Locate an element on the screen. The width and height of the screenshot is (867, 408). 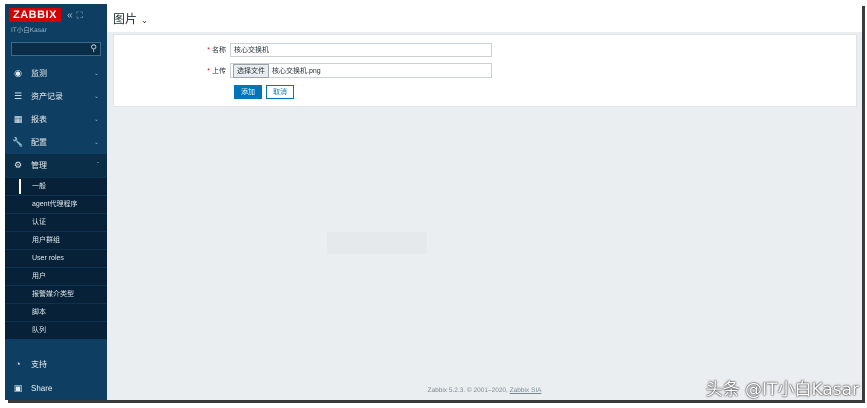
chevron-up-icon: ˆ is located at coordinates (98, 165).